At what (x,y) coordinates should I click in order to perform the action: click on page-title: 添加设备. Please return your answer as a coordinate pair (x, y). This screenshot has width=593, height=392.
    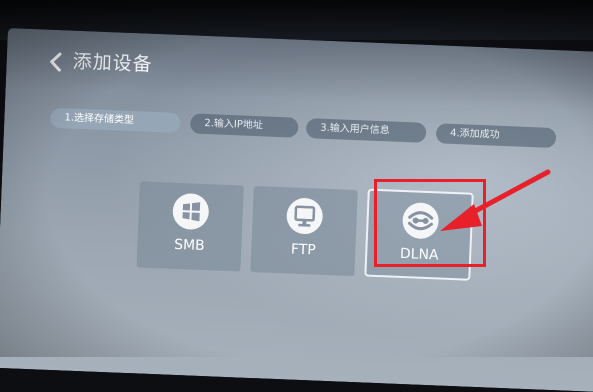
    Looking at the image, I should click on (112, 62).